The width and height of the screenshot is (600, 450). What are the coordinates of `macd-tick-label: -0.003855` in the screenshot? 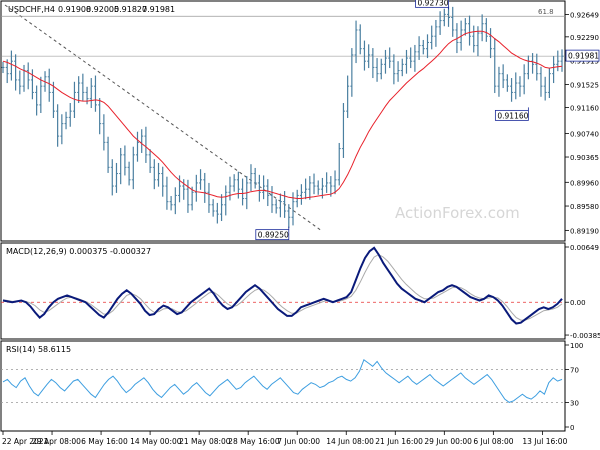 It's located at (585, 336).